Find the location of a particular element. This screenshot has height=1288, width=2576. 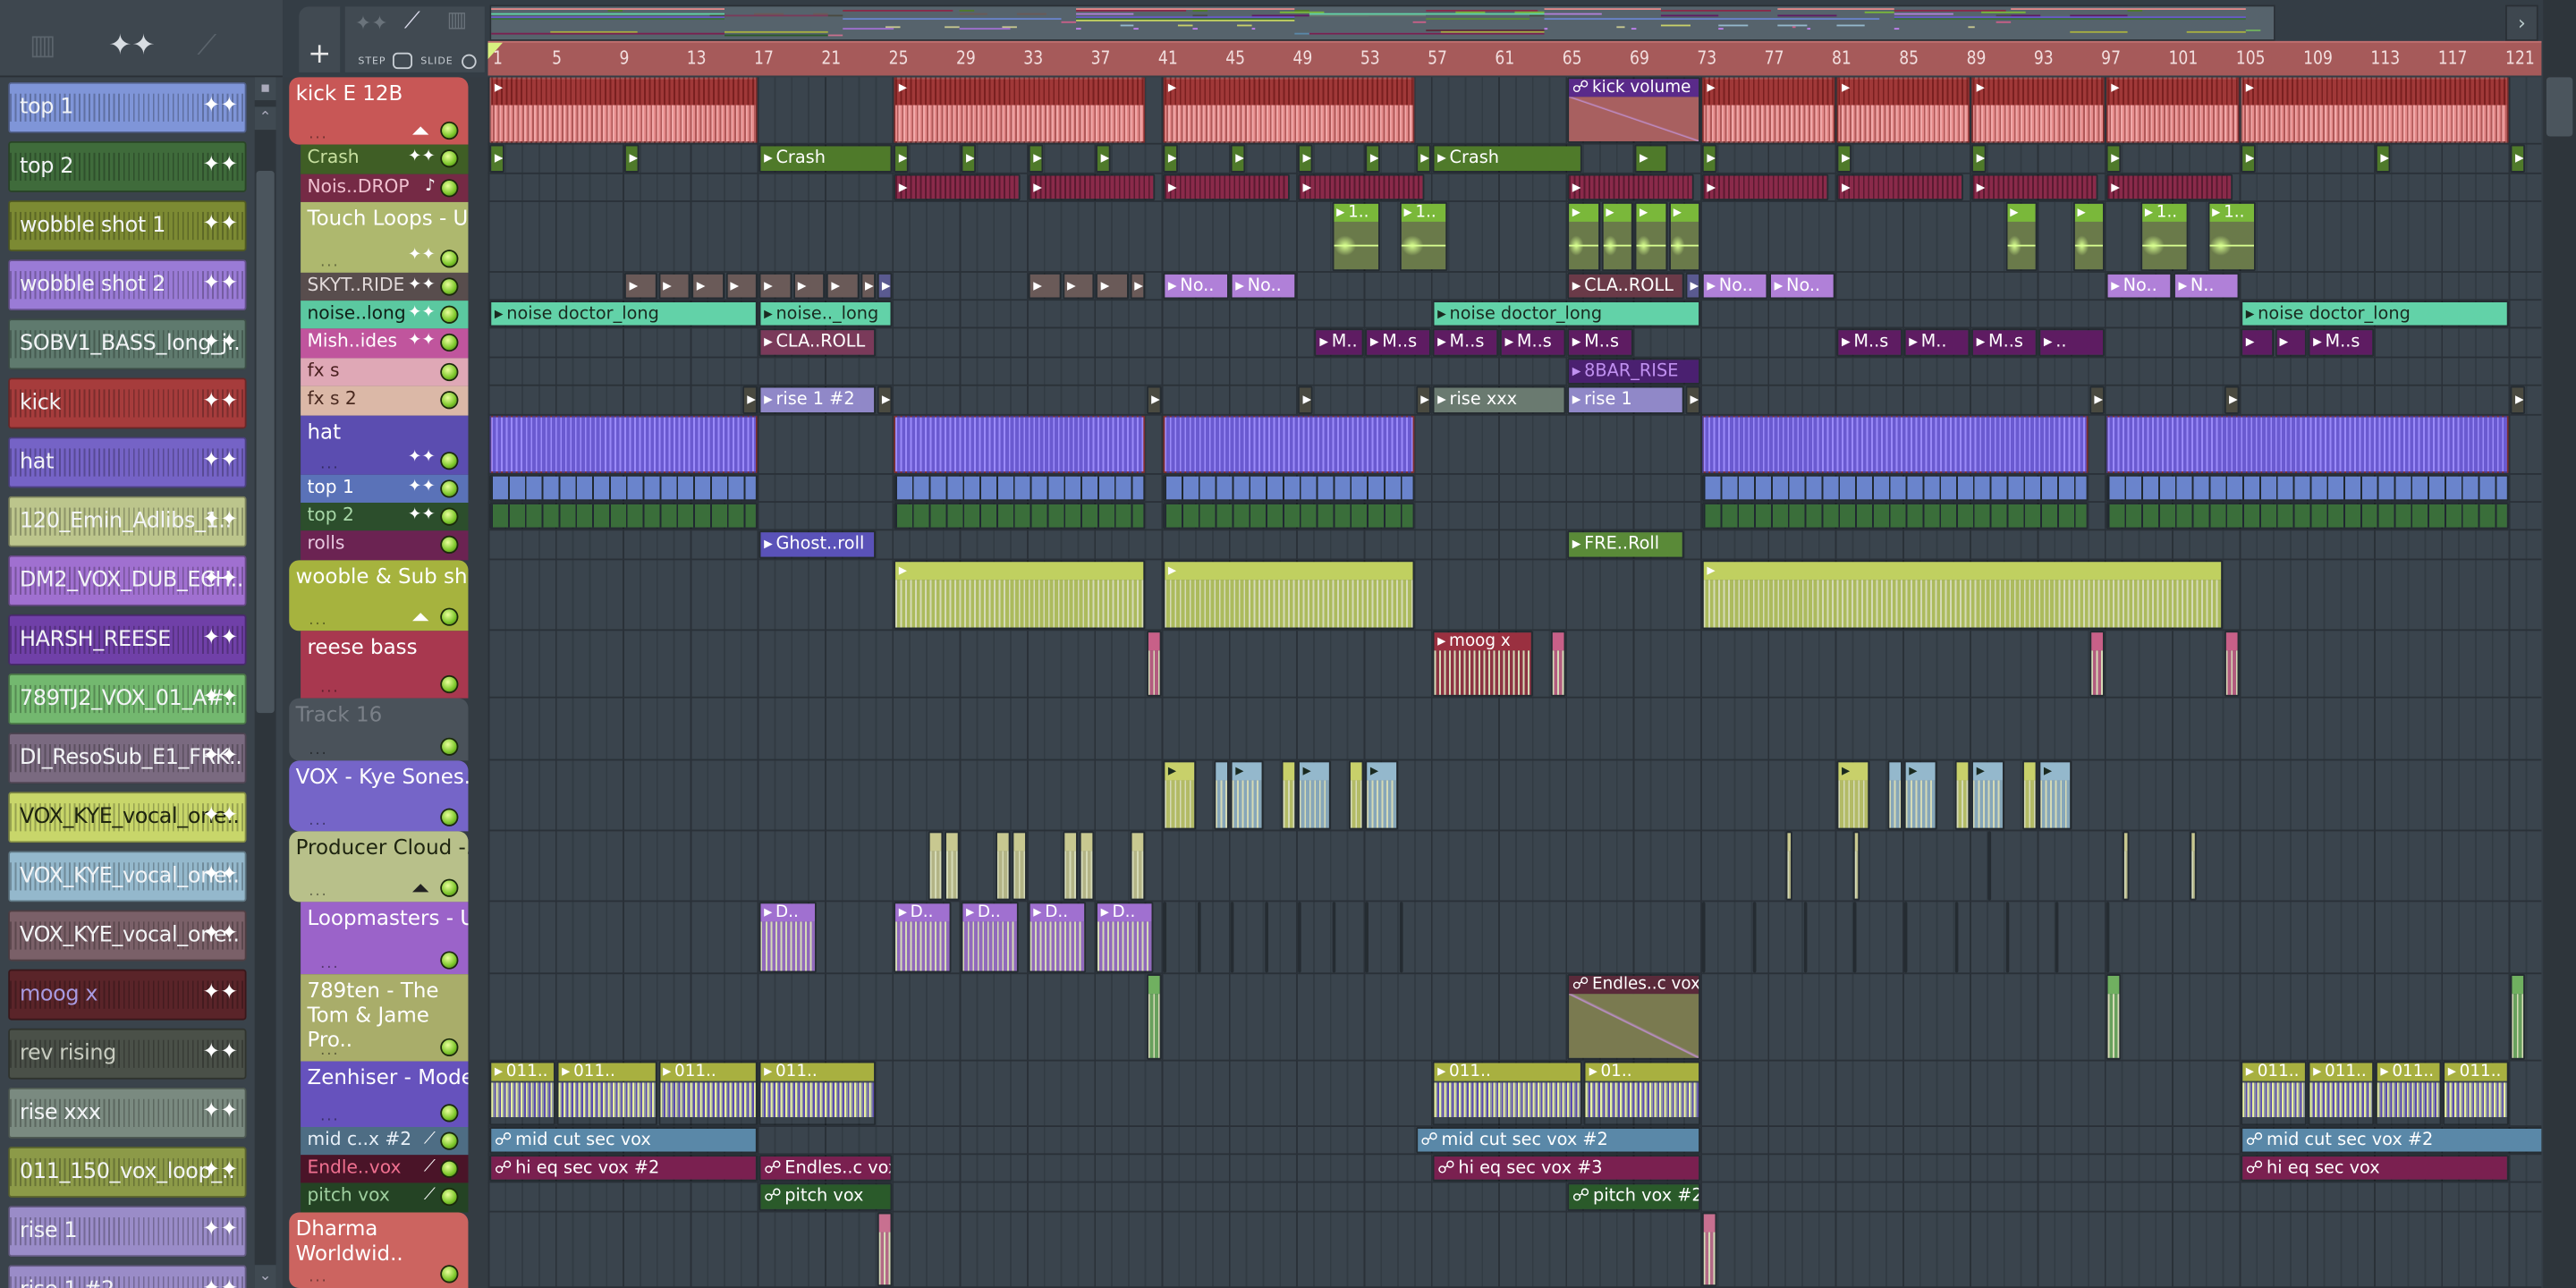

automation-icon: ⟋ is located at coordinates (206, 46).